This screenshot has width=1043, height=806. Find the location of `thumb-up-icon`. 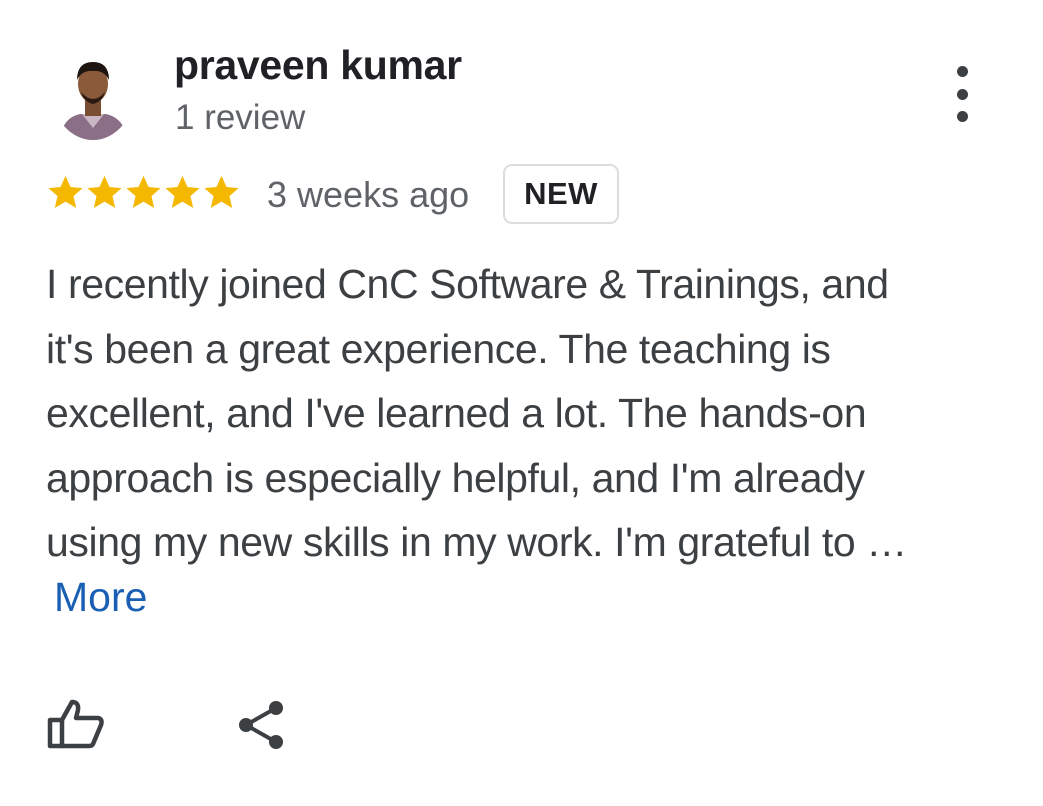

thumb-up-icon is located at coordinates (75, 724).